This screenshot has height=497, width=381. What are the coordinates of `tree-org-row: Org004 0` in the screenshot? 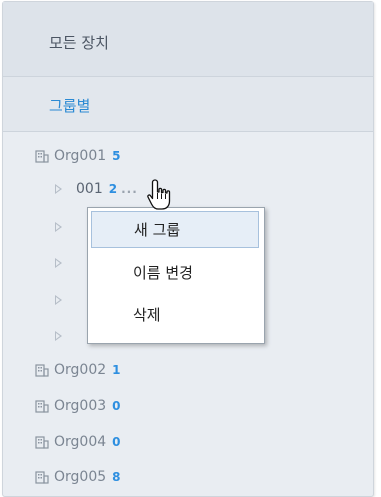 It's located at (78, 442).